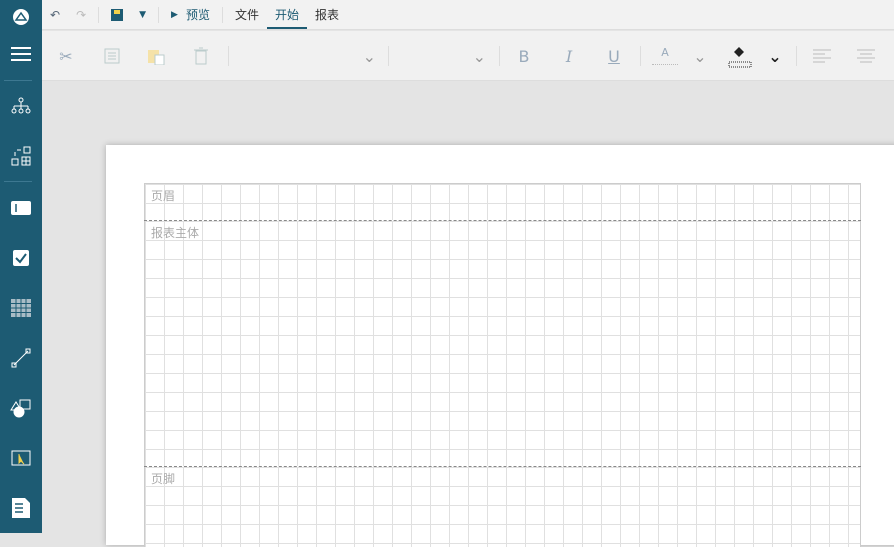  I want to click on page-header-section: 页眉, so click(502, 201).